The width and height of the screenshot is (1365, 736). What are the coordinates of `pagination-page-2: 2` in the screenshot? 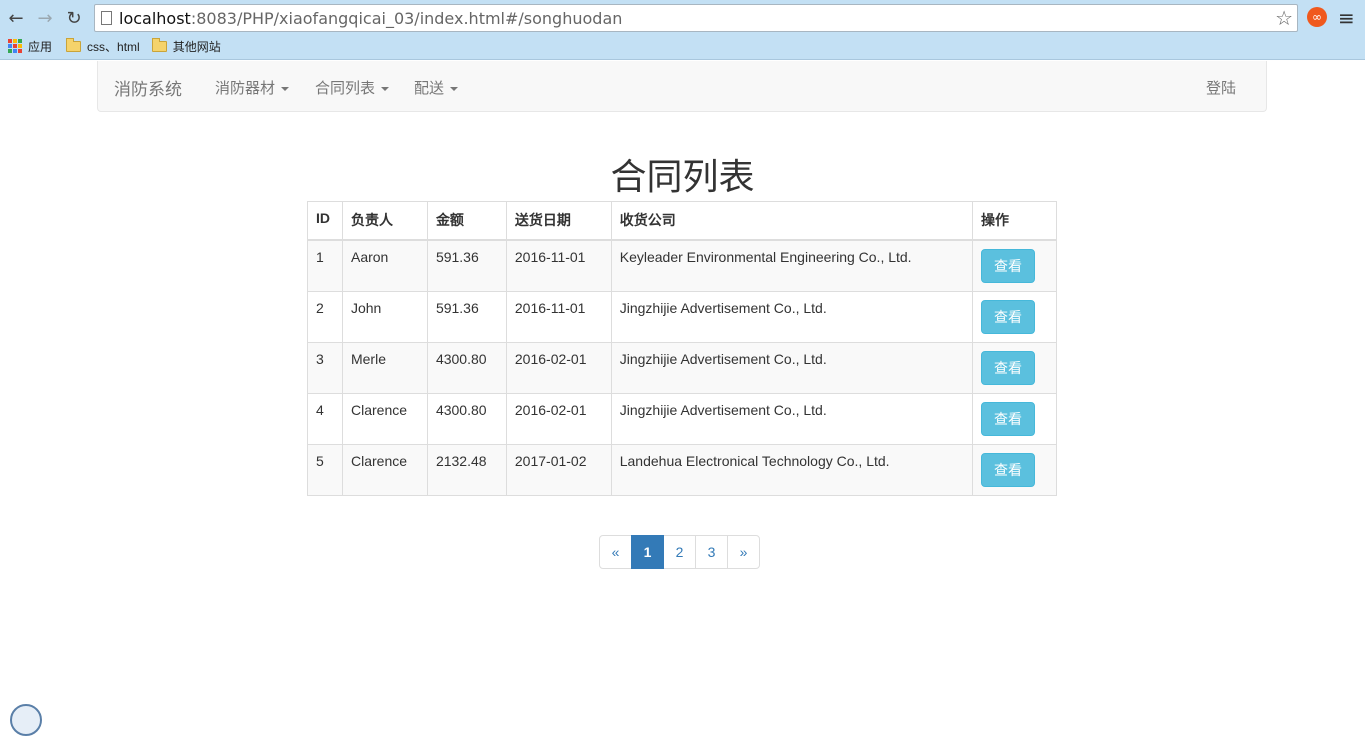 It's located at (679, 552).